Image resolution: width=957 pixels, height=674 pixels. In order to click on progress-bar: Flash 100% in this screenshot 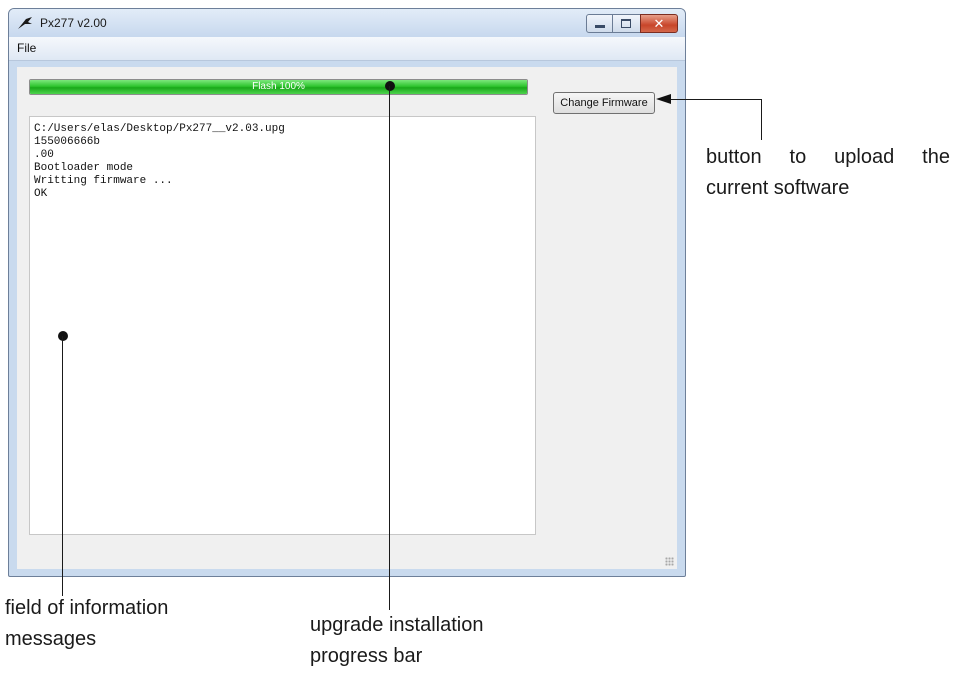, I will do `click(278, 87)`.